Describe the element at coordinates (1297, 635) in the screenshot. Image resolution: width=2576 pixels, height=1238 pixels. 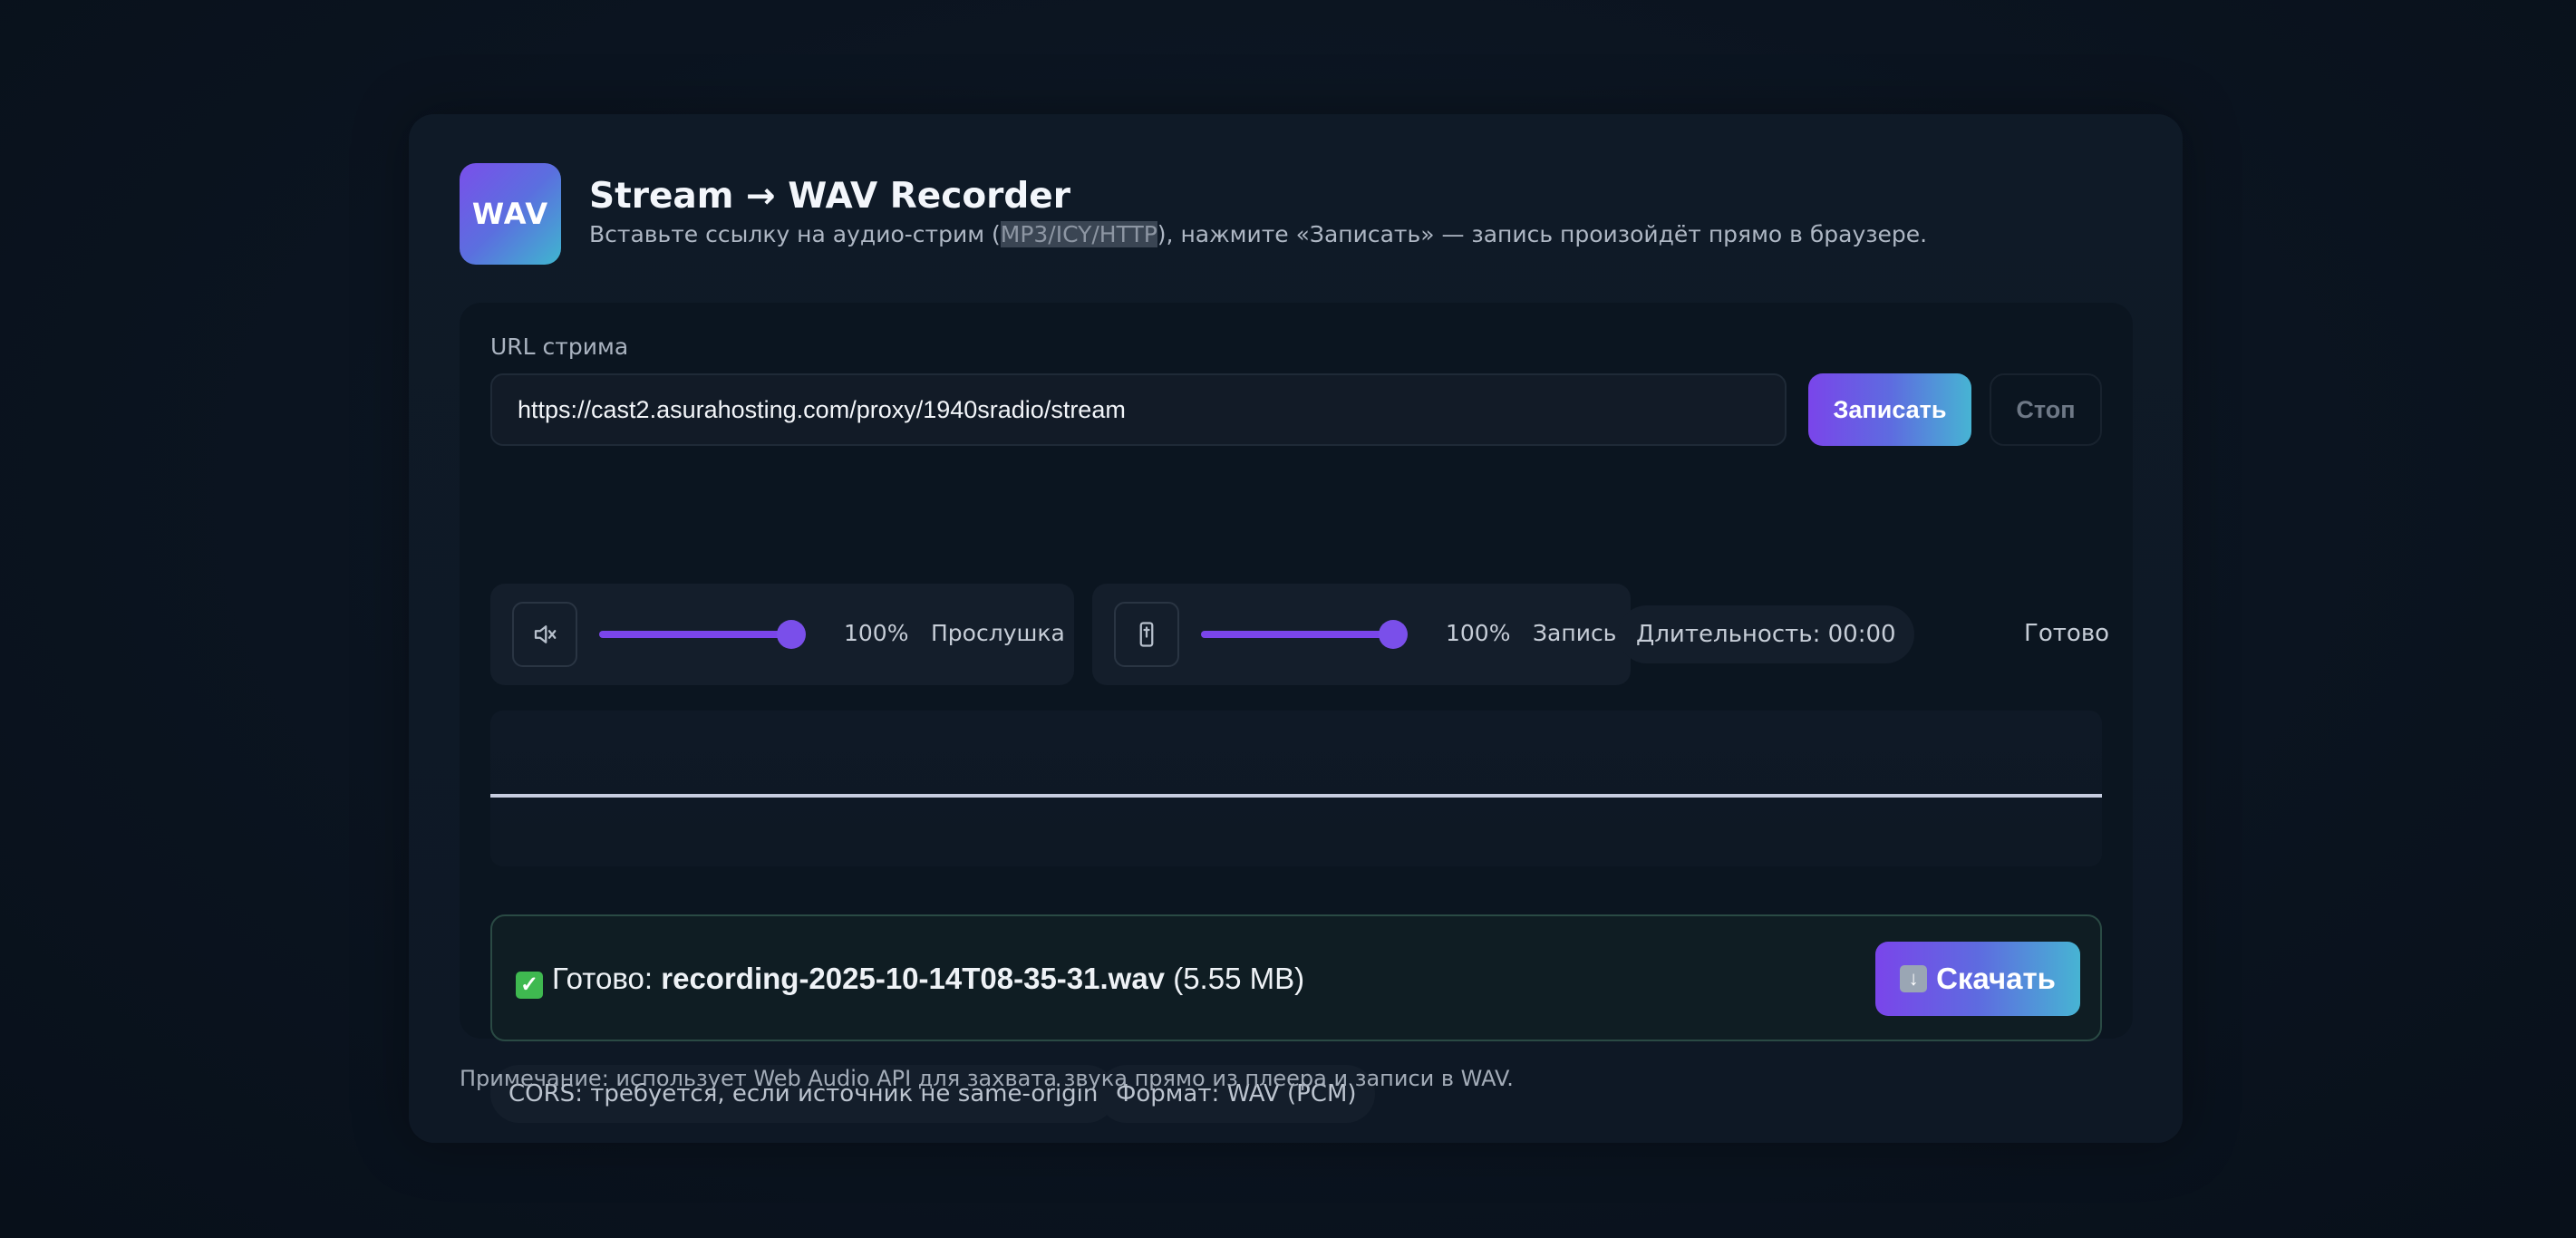
I see `recording-volume-slider` at that location.